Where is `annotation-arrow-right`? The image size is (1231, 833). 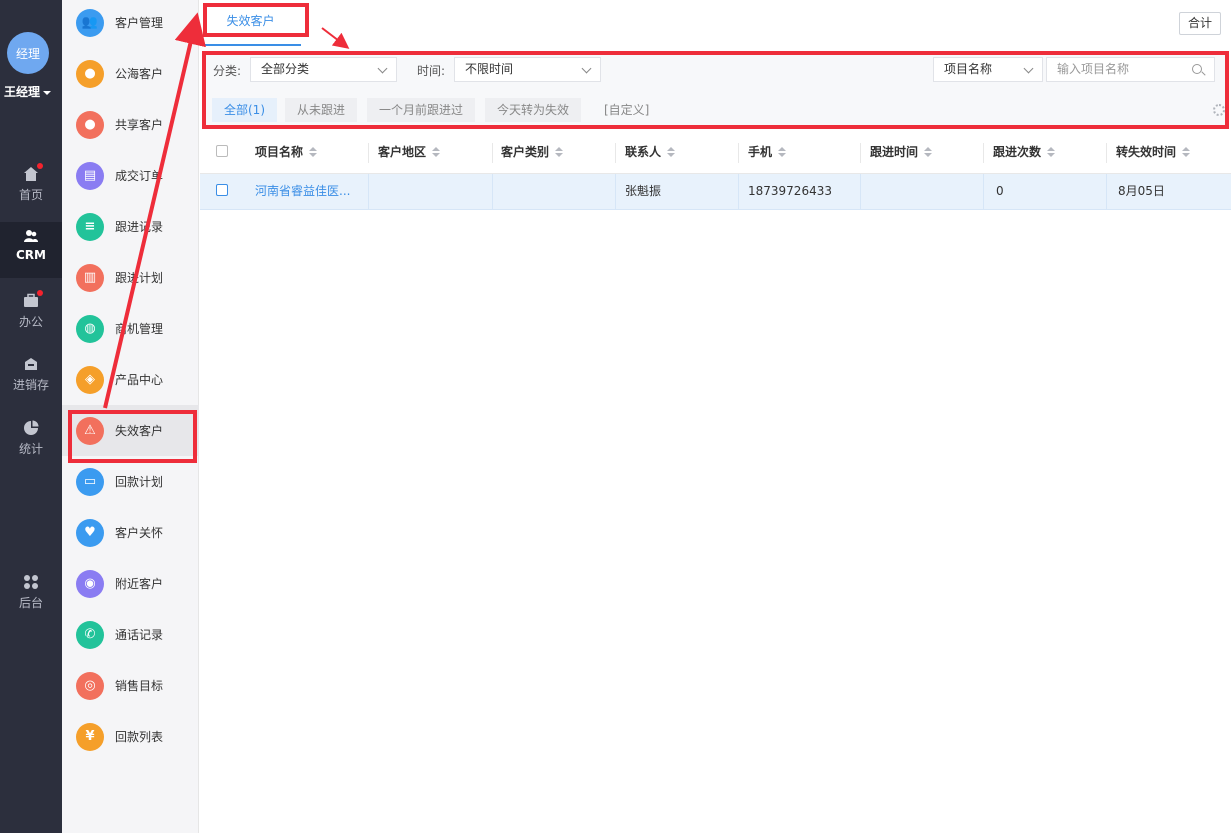 annotation-arrow-right is located at coordinates (335, 38).